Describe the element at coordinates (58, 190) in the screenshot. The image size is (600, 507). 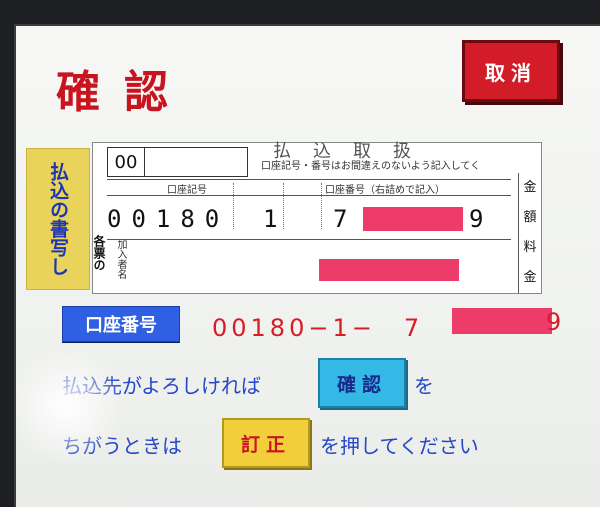
I see `side-label-line1: 払込の` at that location.